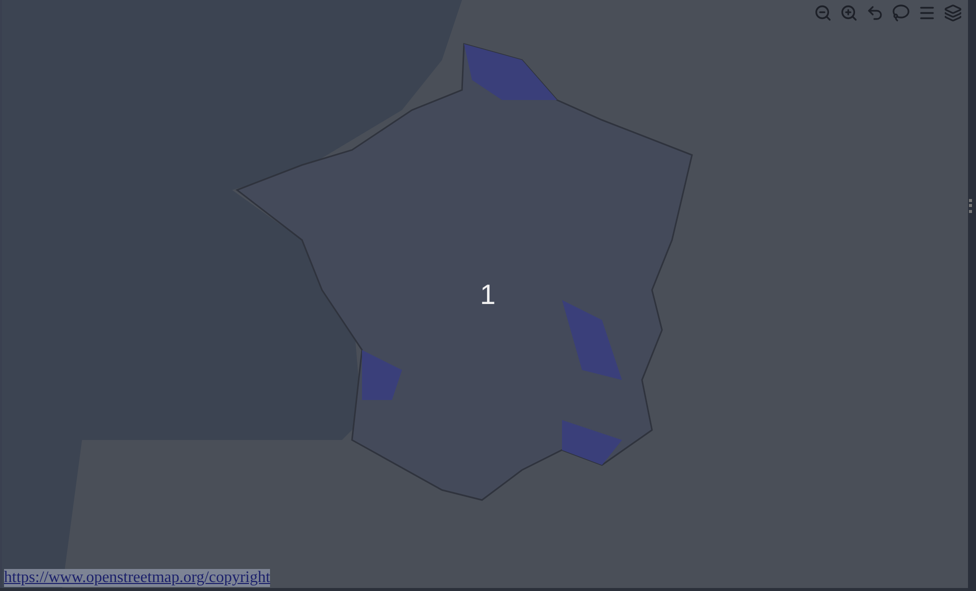 The height and width of the screenshot is (591, 976). I want to click on layers-icon, so click(953, 13).